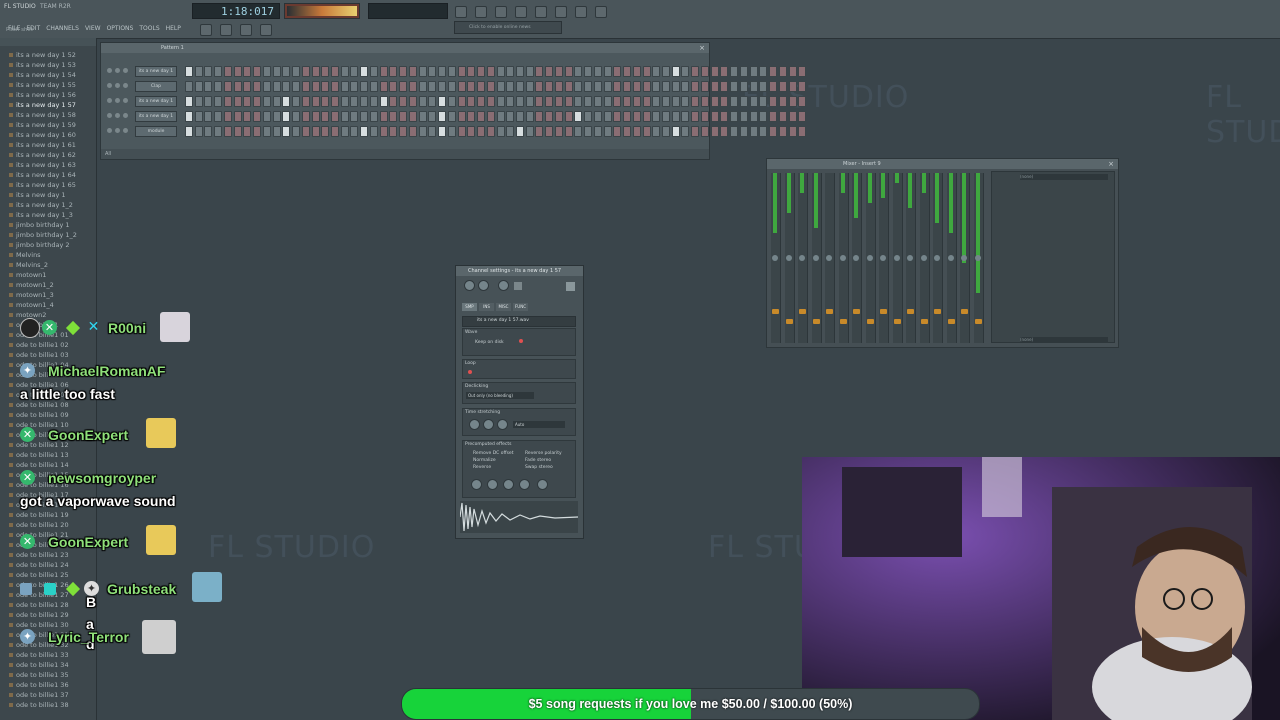 This screenshot has width=1280, height=720. I want to click on browser-item: its a new day 1 57, so click(48, 105).